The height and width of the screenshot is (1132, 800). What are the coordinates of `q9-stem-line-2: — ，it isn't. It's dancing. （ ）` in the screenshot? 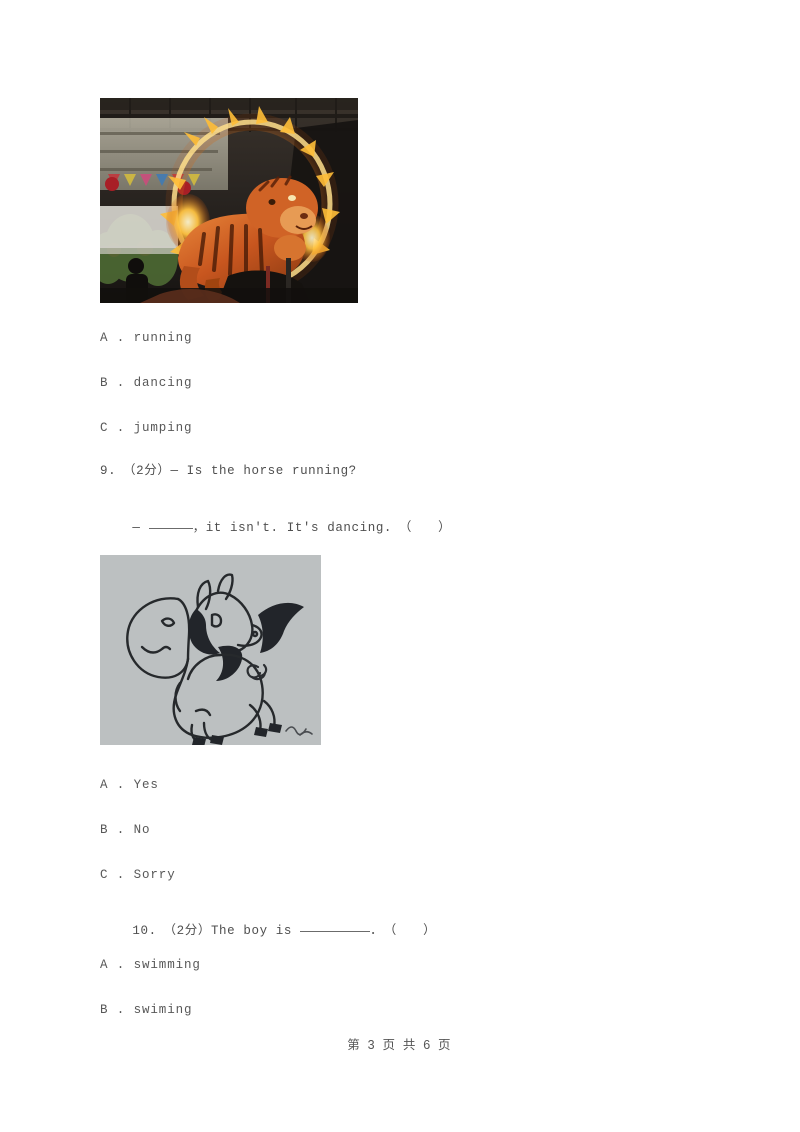 It's located at (275, 528).